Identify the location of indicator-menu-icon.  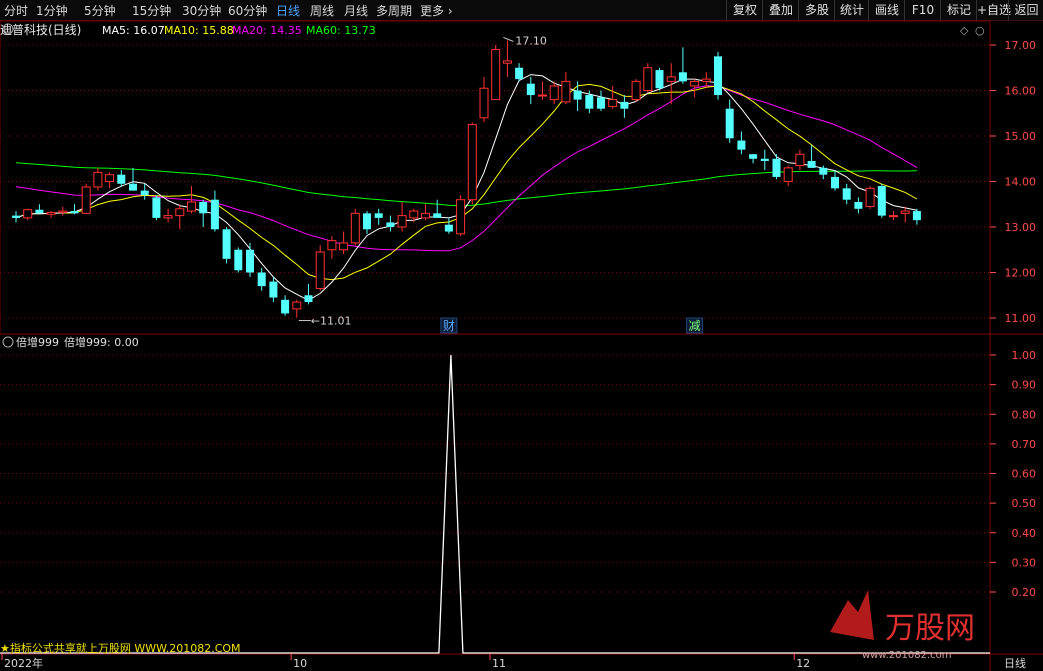
(8, 342).